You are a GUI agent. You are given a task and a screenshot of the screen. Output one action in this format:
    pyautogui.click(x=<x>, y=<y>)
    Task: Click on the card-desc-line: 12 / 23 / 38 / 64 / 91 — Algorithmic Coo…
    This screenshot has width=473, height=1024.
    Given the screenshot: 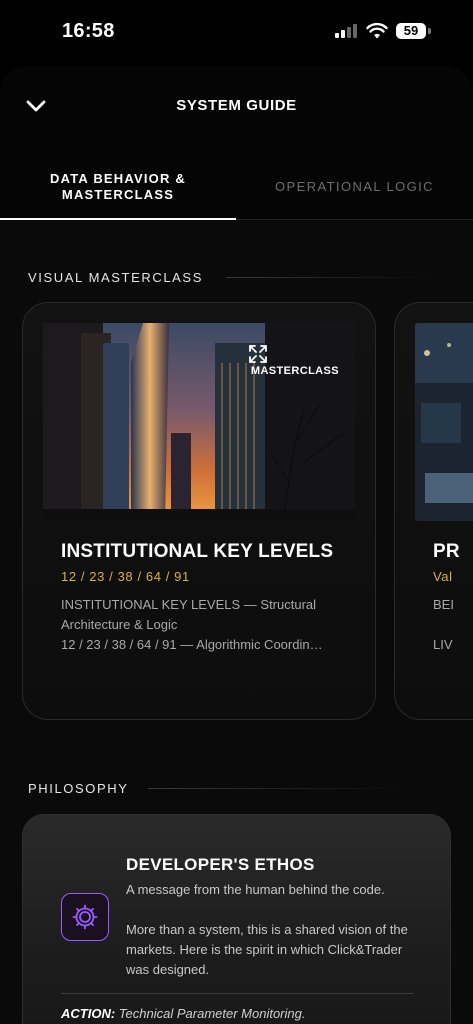 What is the action you would take?
    pyautogui.click(x=192, y=644)
    